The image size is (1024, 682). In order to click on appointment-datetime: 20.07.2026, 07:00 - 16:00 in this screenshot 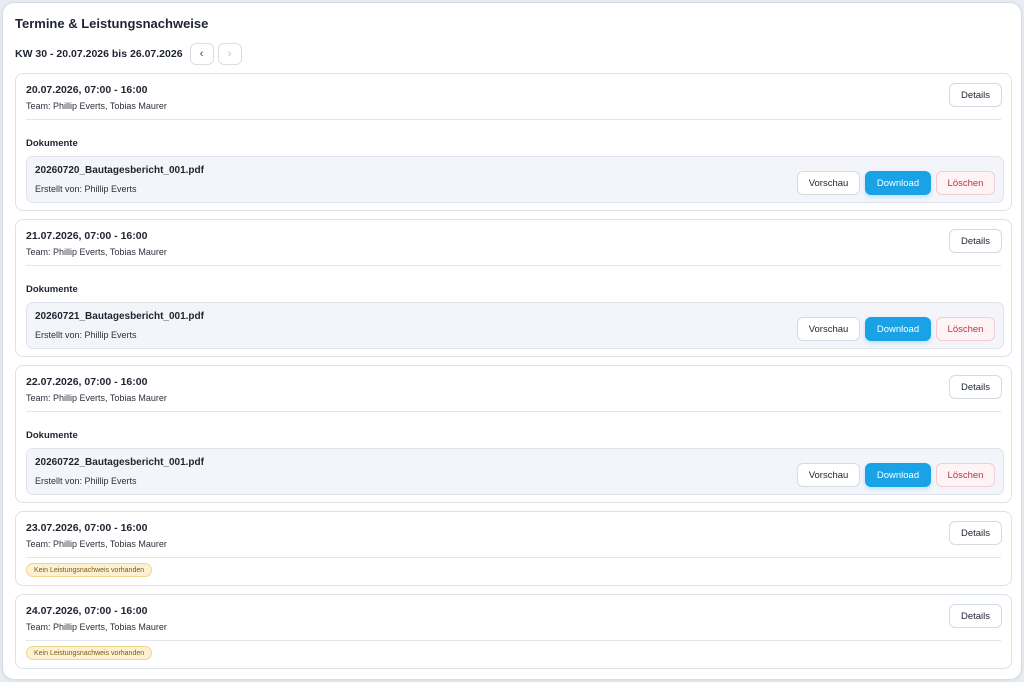, I will do `click(87, 90)`.